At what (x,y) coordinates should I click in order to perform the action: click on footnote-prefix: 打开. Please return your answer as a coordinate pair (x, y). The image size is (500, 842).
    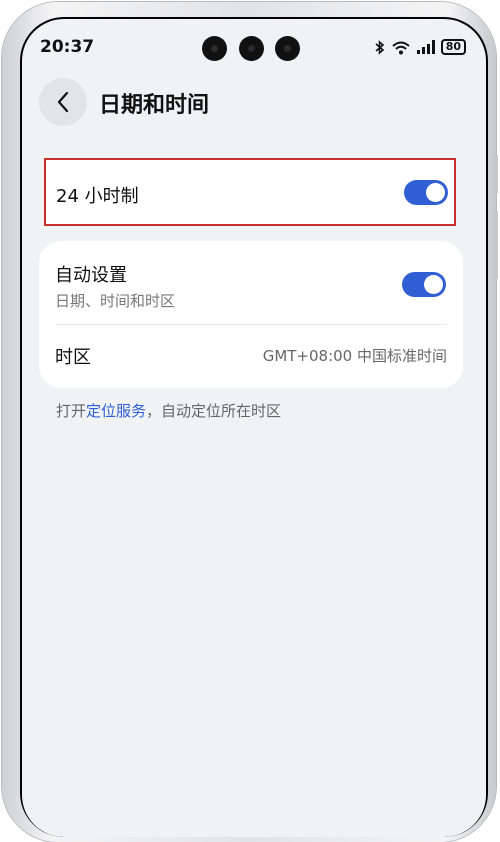
    Looking at the image, I should click on (71, 411).